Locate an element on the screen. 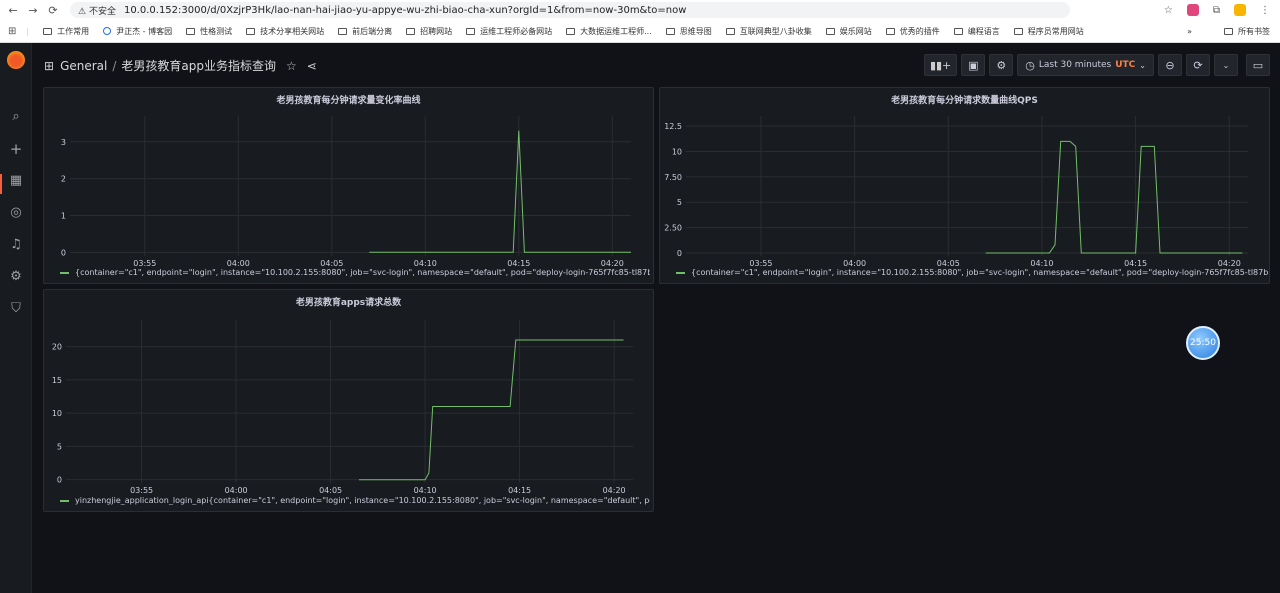 The image size is (1280, 593). alerting-bell-icon: ♫ is located at coordinates (16, 245).